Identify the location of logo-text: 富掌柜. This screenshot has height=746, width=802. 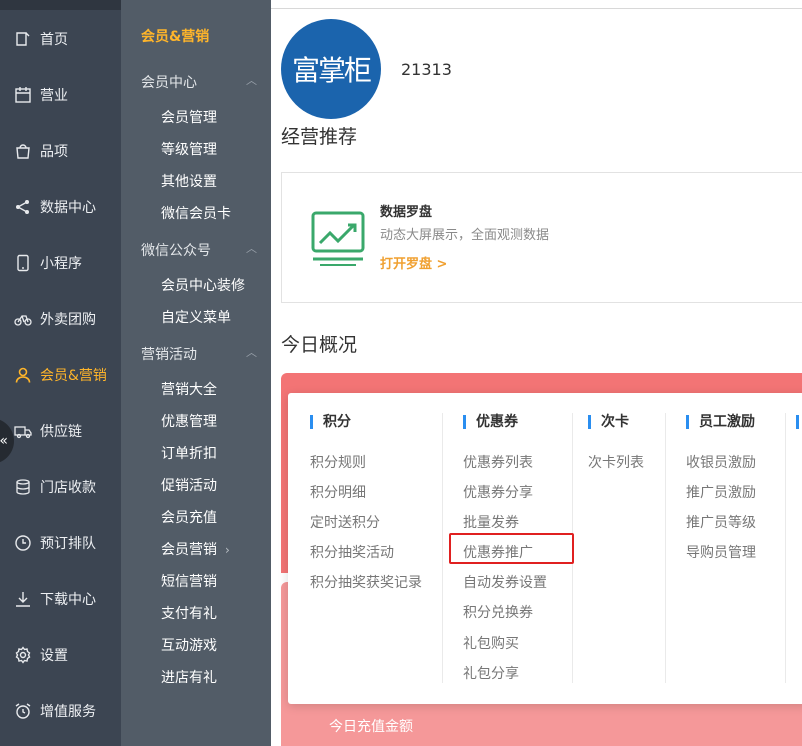
(331, 70).